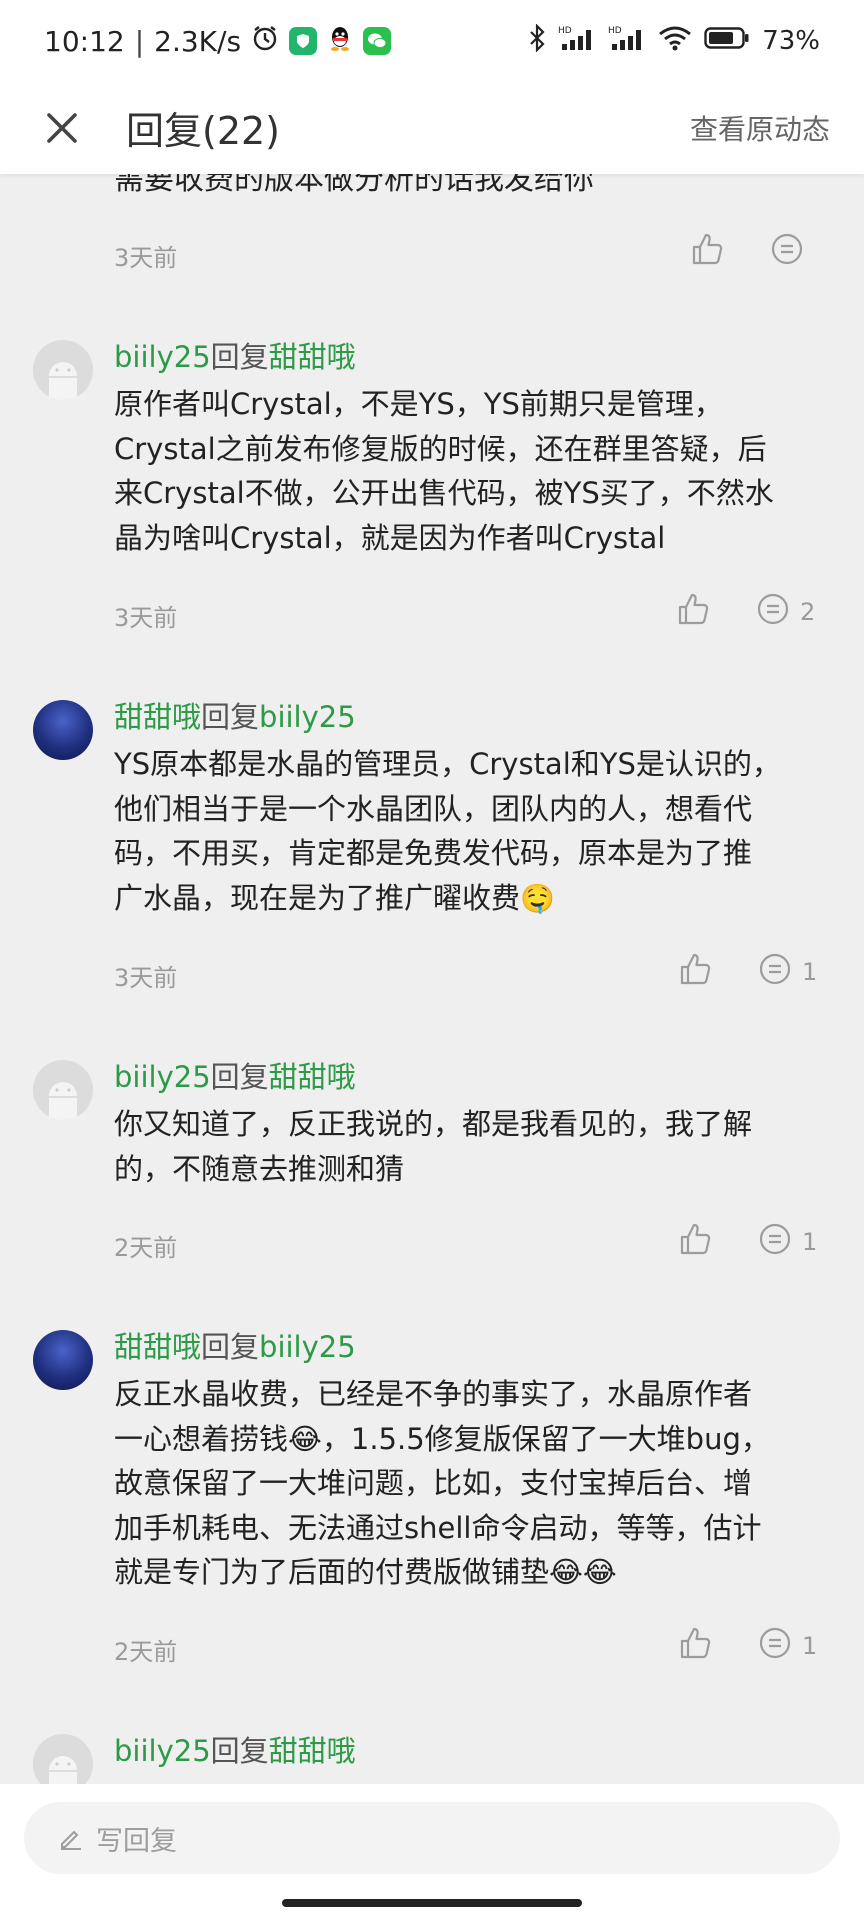 This screenshot has height=1920, width=864. Describe the element at coordinates (433, 1146) in the screenshot. I see `comment-text: 你又知道了，反正我说的，都是我看见的，我了解 的，不随意去推测和猜` at that location.